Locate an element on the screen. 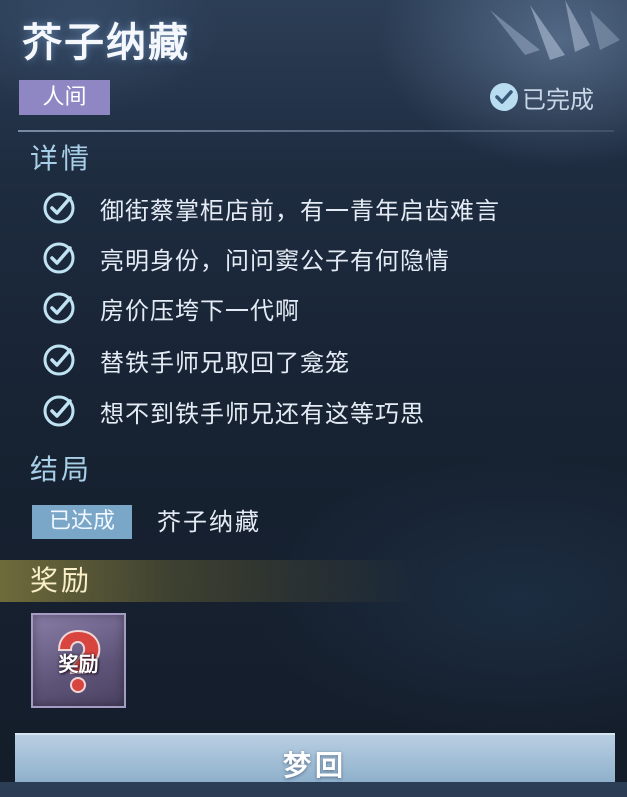  check-circle-icon is located at coordinates (504, 97).